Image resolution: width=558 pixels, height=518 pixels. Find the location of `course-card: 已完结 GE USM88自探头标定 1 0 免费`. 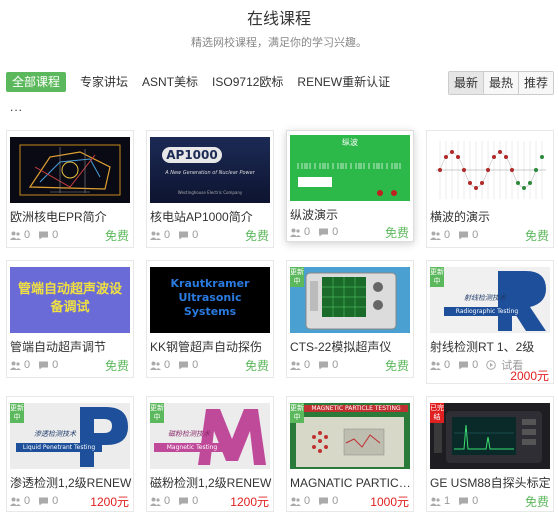

course-card: 已完结 GE USM88自探头标定 1 0 免费 is located at coordinates (490, 454).